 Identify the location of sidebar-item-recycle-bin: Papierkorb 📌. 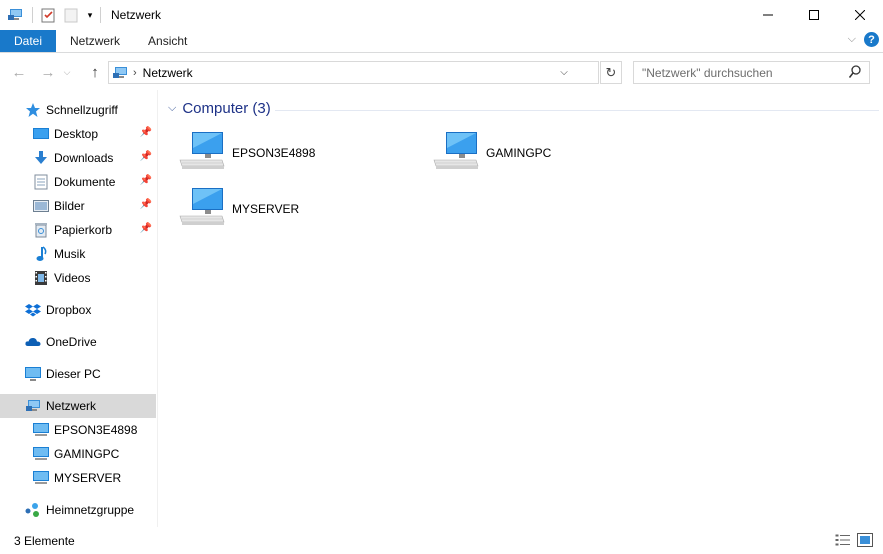
(78, 230).